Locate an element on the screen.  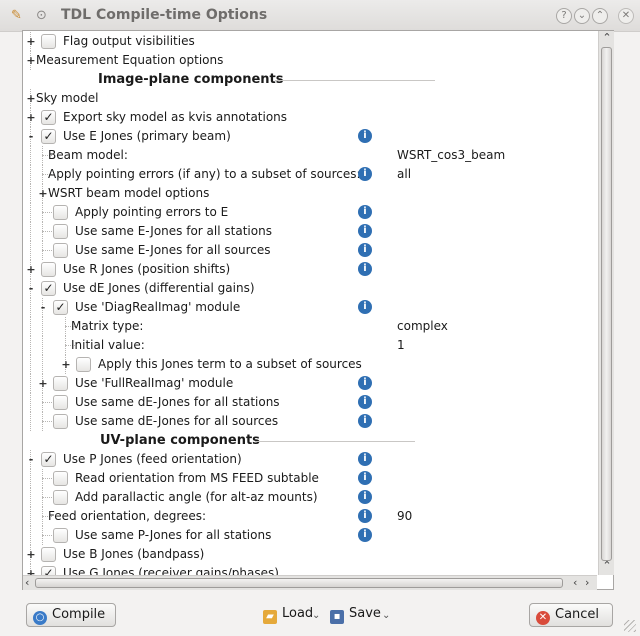
help-icon: ? is located at coordinates (564, 16).